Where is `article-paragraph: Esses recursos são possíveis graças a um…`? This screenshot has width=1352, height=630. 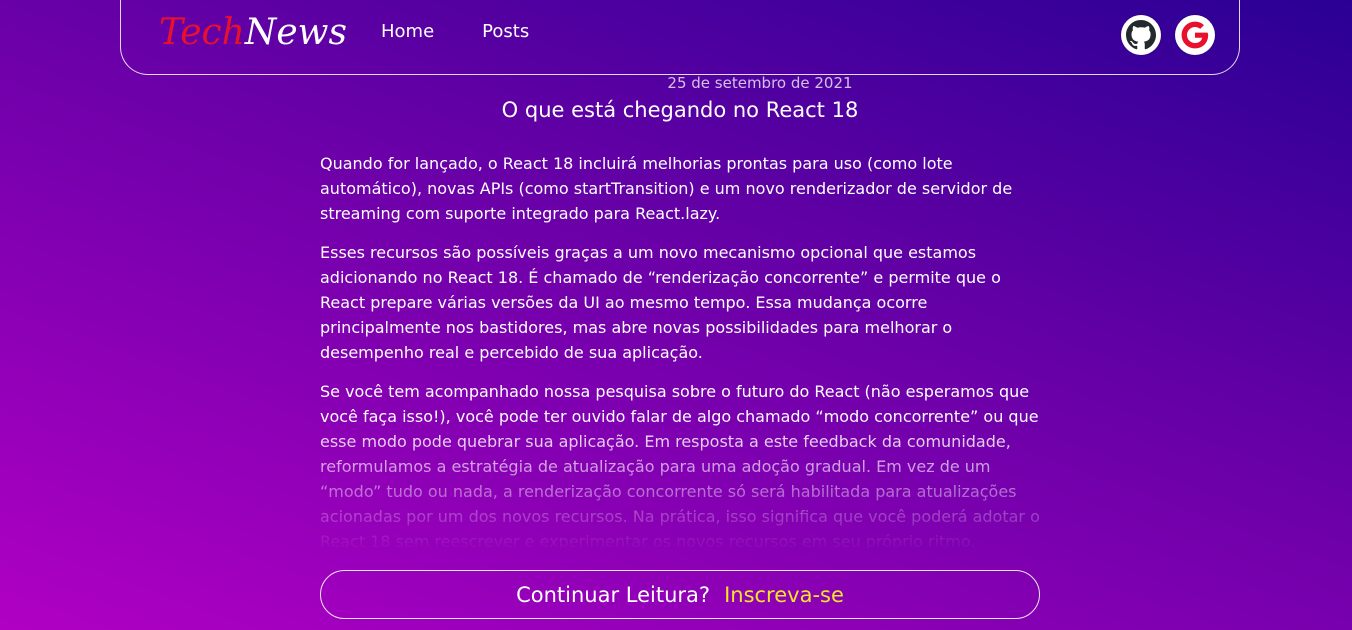 article-paragraph: Esses recursos são possíveis graças a um… is located at coordinates (660, 302).